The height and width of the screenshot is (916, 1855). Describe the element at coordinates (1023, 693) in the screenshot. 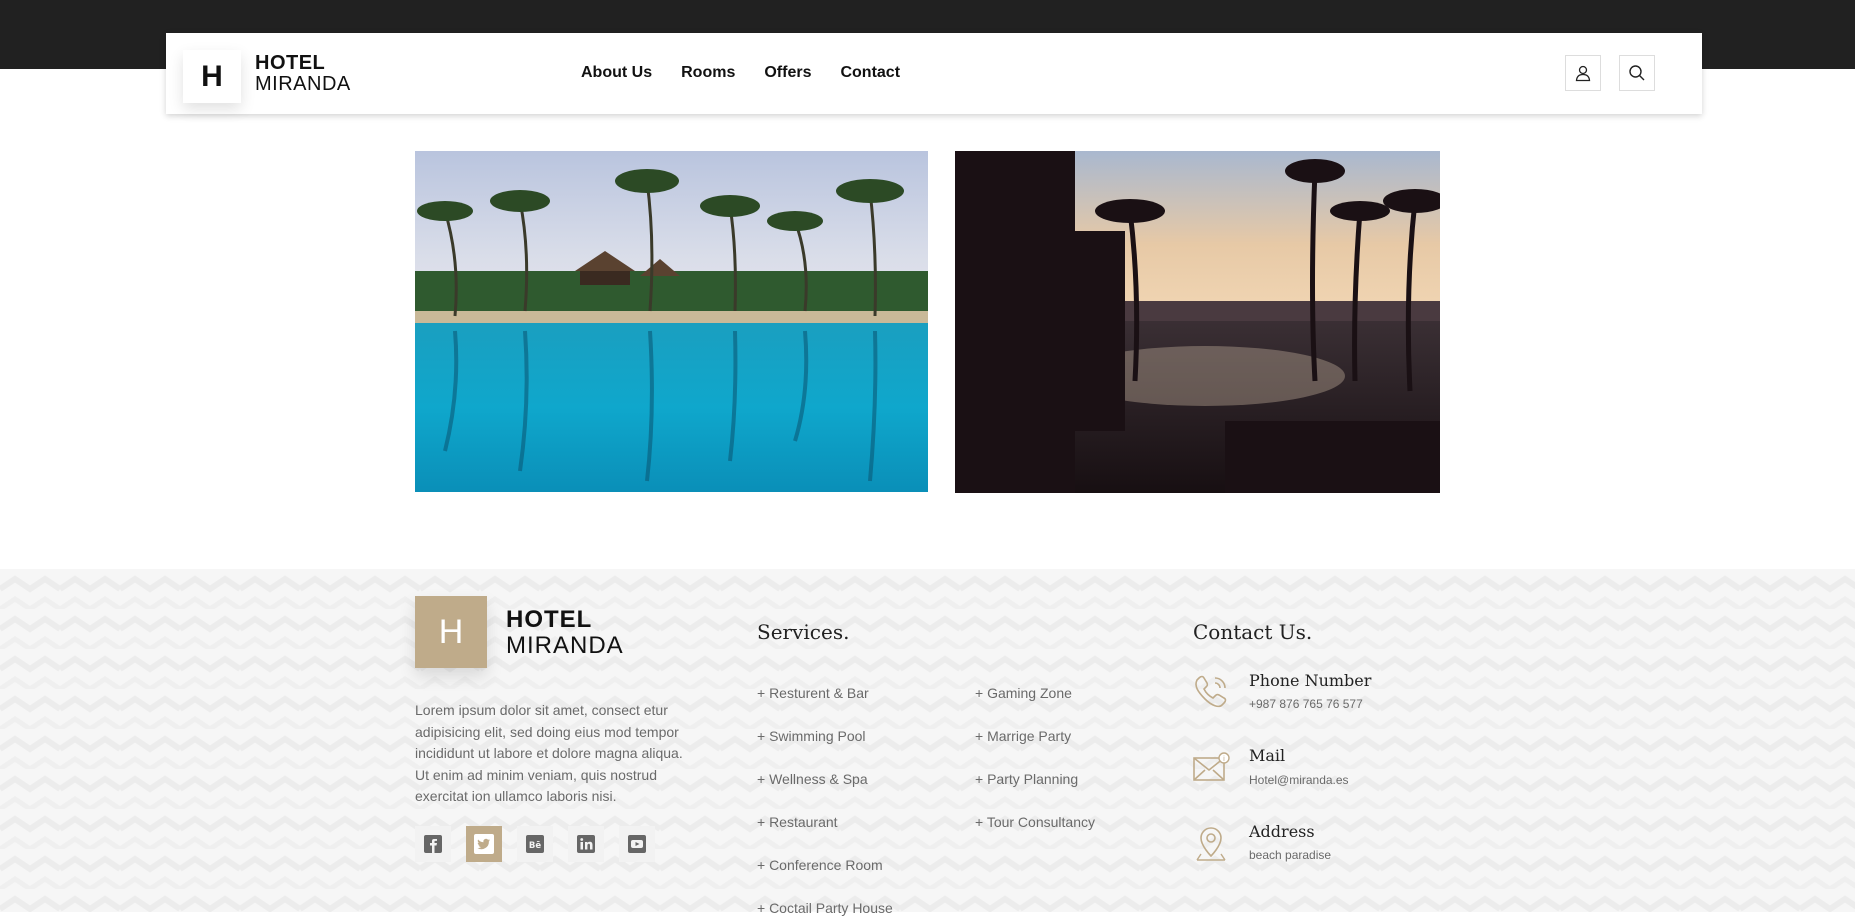

I see `service-link: + Gaming Zone` at that location.